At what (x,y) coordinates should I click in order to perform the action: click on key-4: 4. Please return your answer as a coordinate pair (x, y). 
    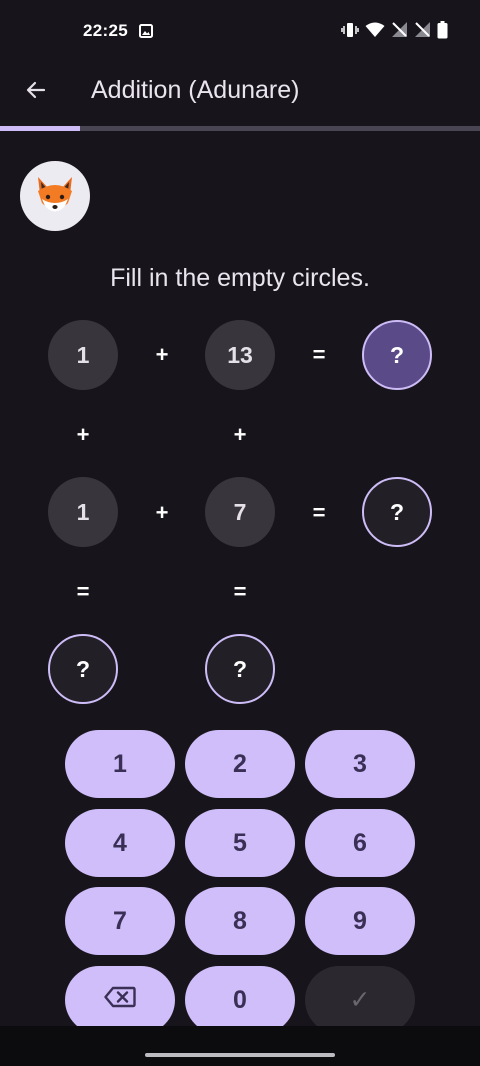
    Looking at the image, I should click on (120, 843).